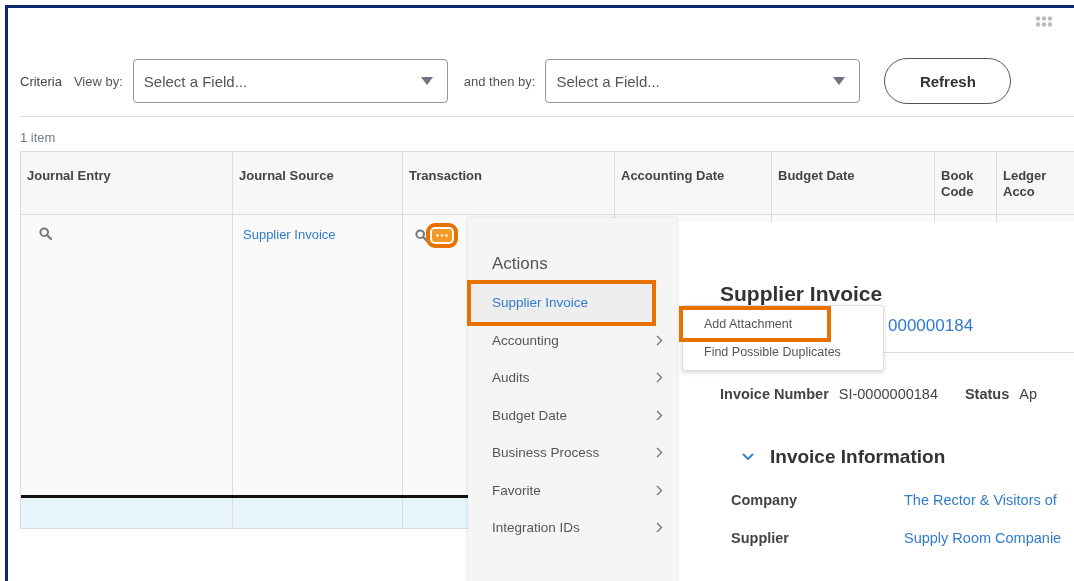 The height and width of the screenshot is (581, 1074). I want to click on menu-item: Favorite, so click(572, 490).